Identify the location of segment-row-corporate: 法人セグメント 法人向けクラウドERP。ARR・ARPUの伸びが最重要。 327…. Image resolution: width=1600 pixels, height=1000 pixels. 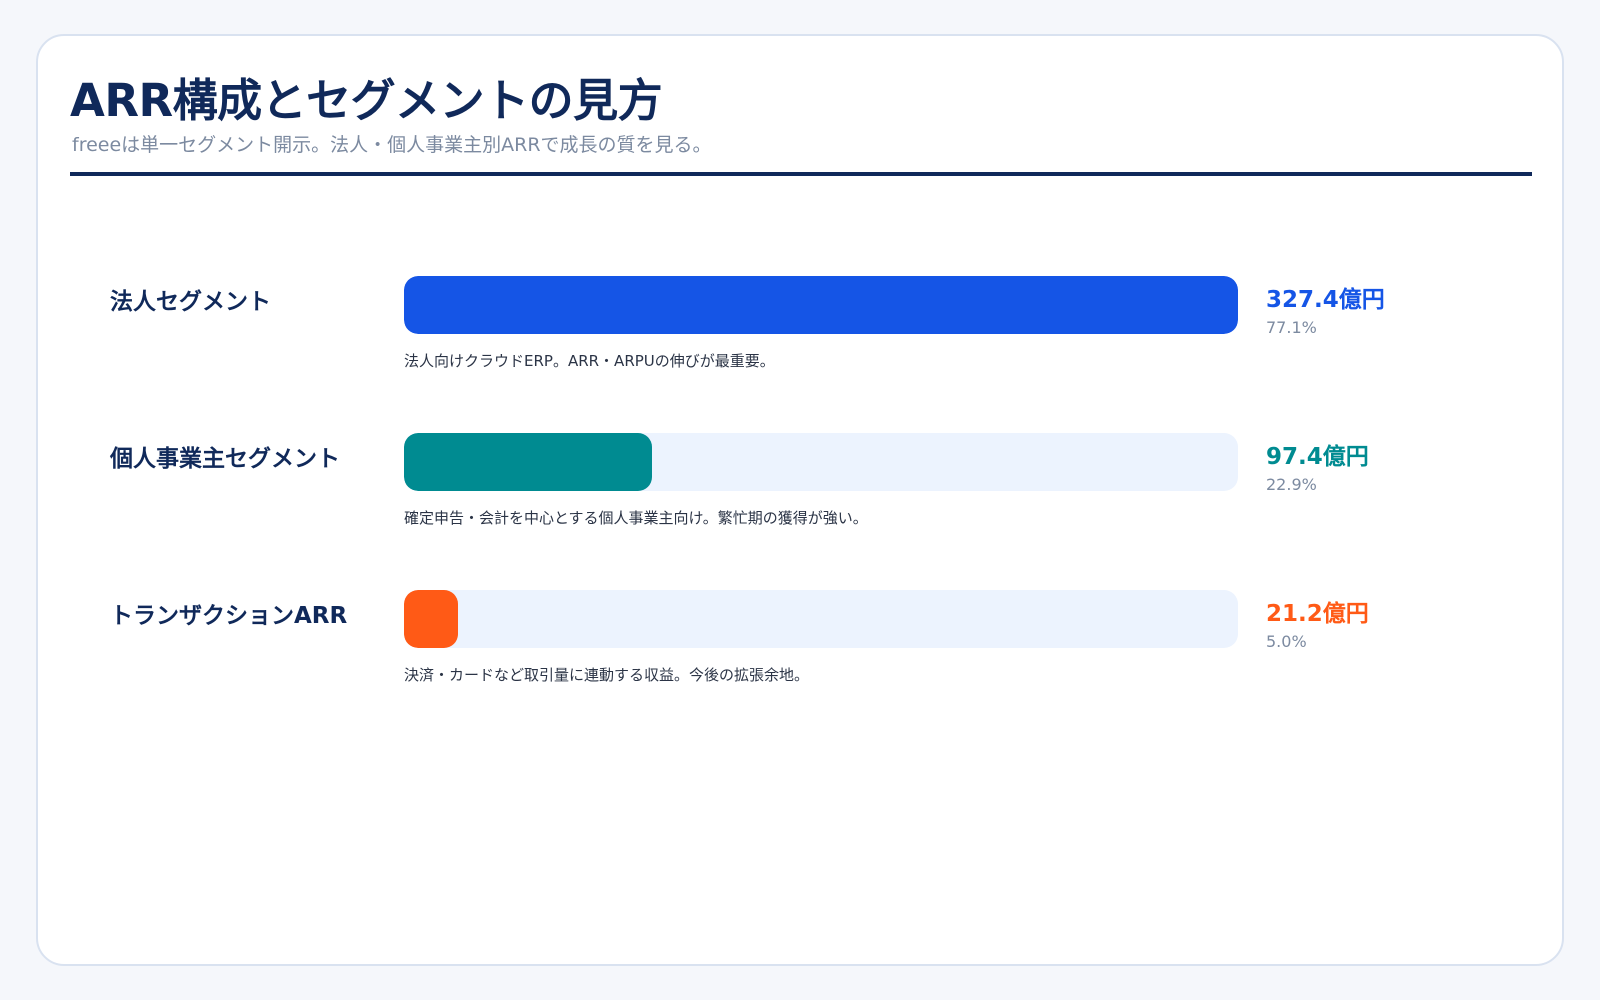
(802, 336).